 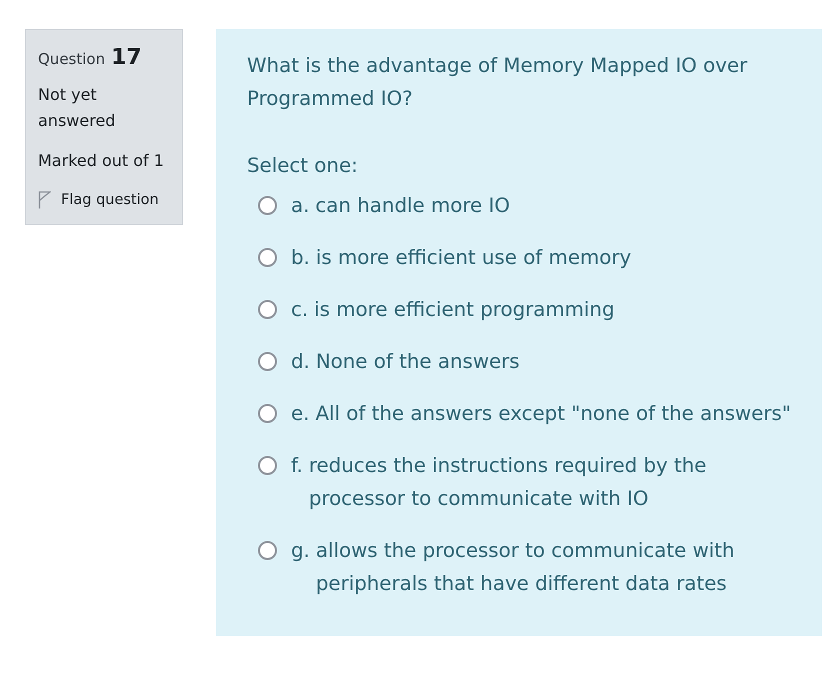 What do you see at coordinates (300, 414) in the screenshot?
I see `answer-letter: e.` at bounding box center [300, 414].